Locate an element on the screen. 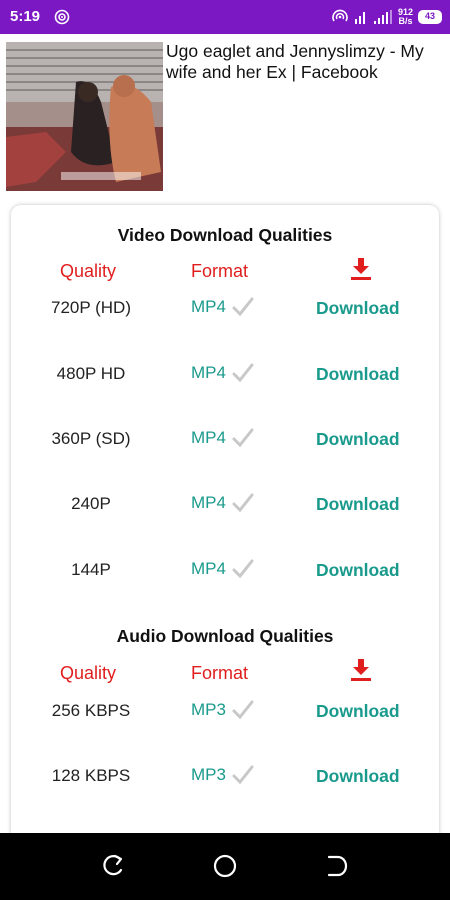  row-quality: 480P HD is located at coordinates (91, 373).